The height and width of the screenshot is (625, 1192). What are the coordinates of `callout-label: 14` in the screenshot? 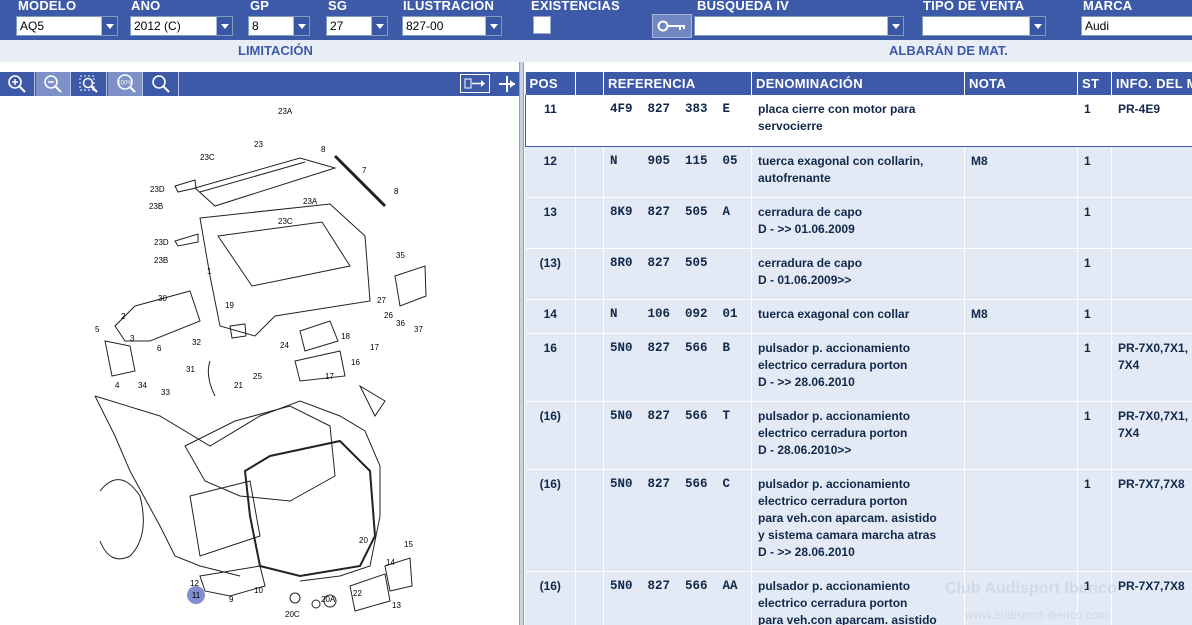 It's located at (390, 562).